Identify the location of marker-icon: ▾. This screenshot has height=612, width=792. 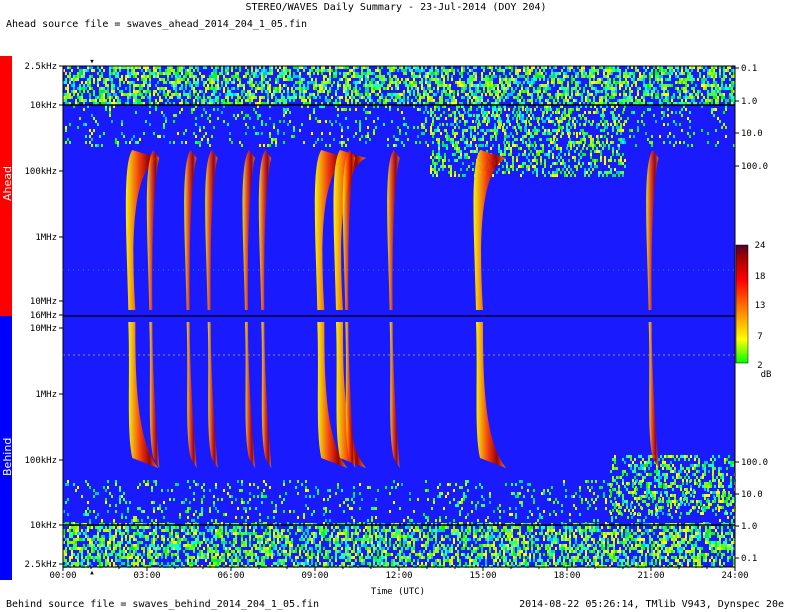
(91, 62).